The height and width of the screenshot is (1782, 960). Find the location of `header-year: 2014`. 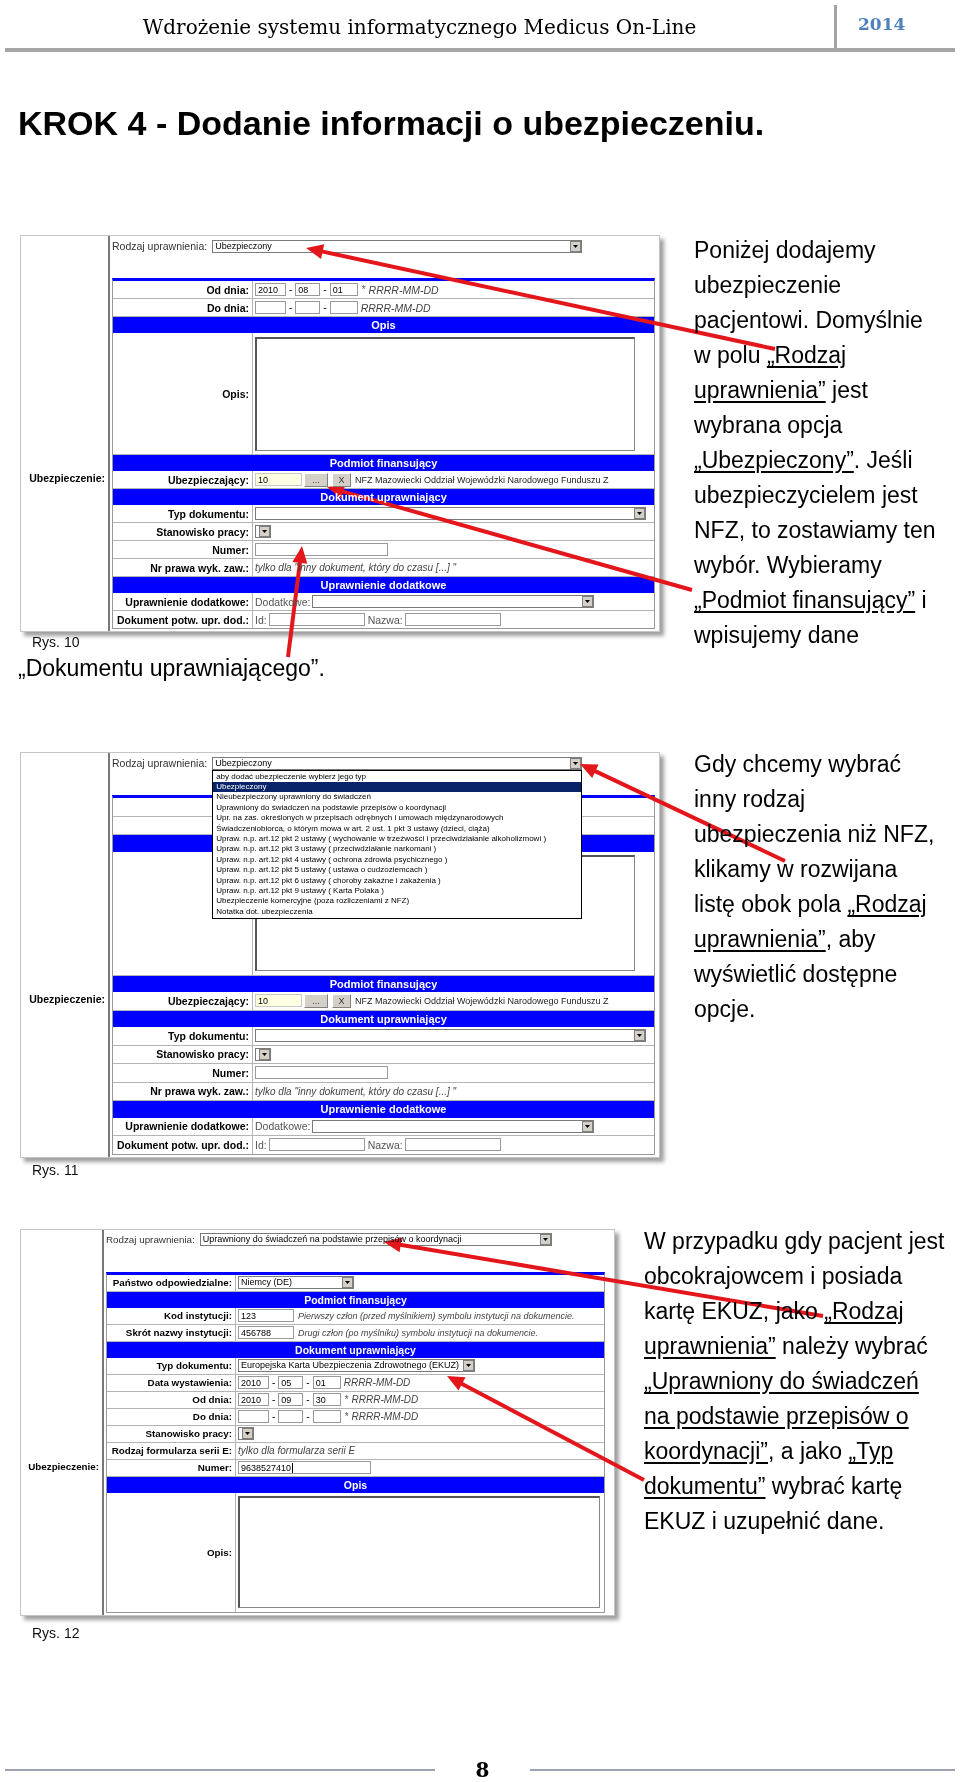

header-year: 2014 is located at coordinates (882, 24).